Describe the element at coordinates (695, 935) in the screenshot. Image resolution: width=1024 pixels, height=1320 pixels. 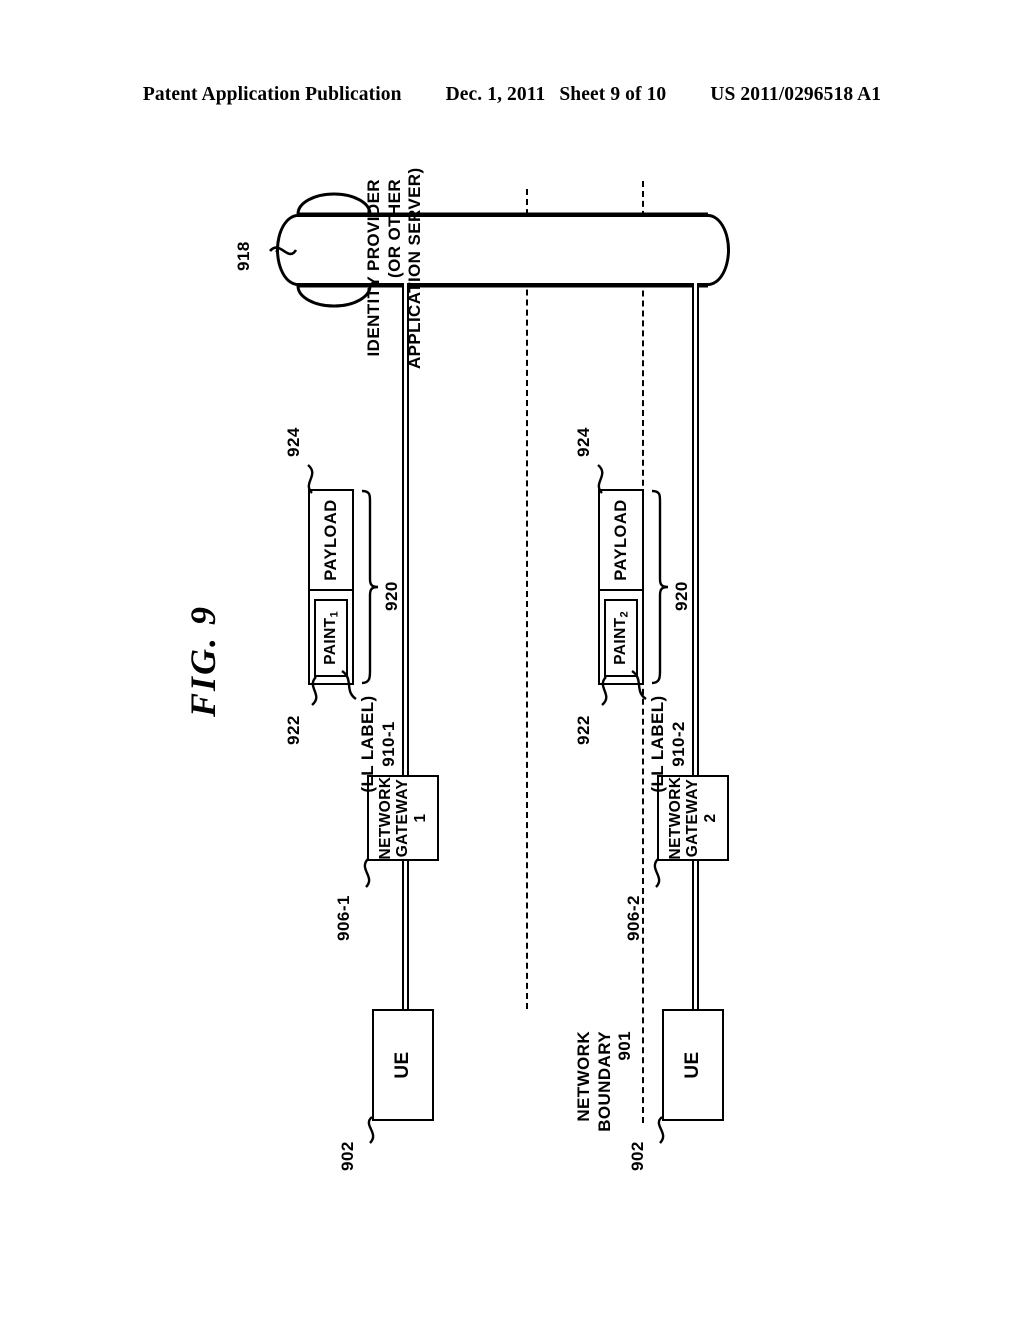
I see `branch2-pipe-ue-gateway` at that location.